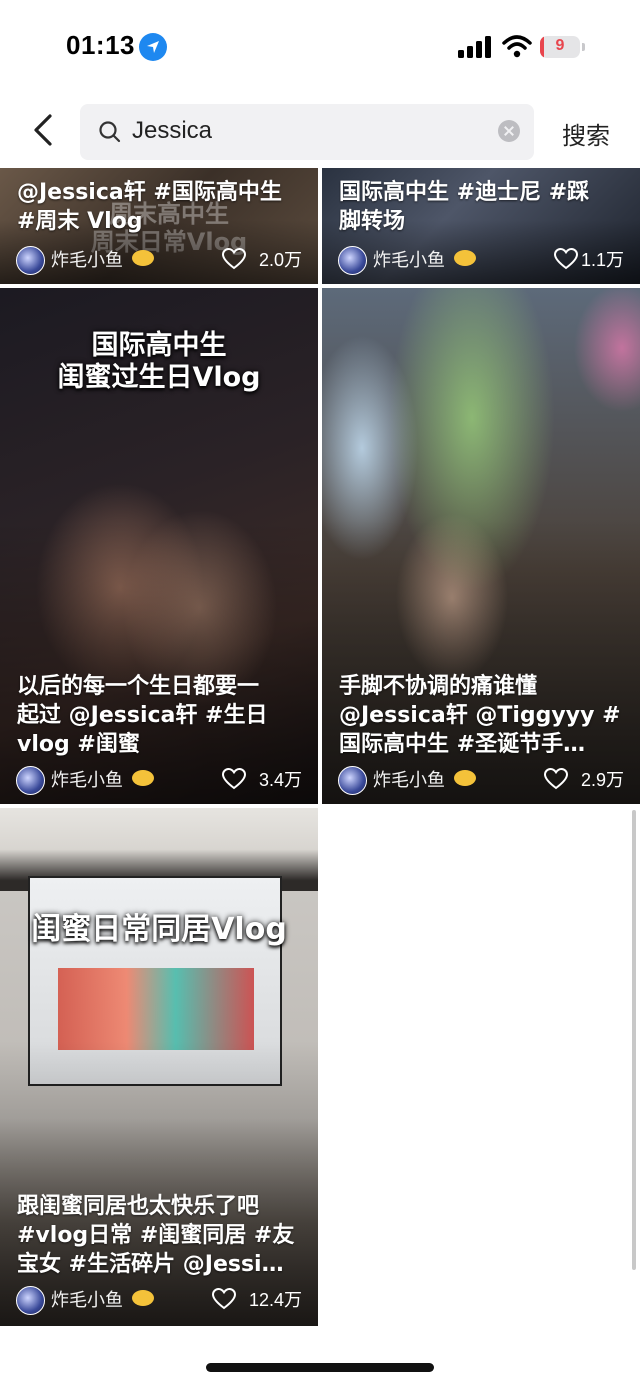 This screenshot has width=640, height=1387. What do you see at coordinates (602, 780) in the screenshot?
I see `like-count: 2.9万` at bounding box center [602, 780].